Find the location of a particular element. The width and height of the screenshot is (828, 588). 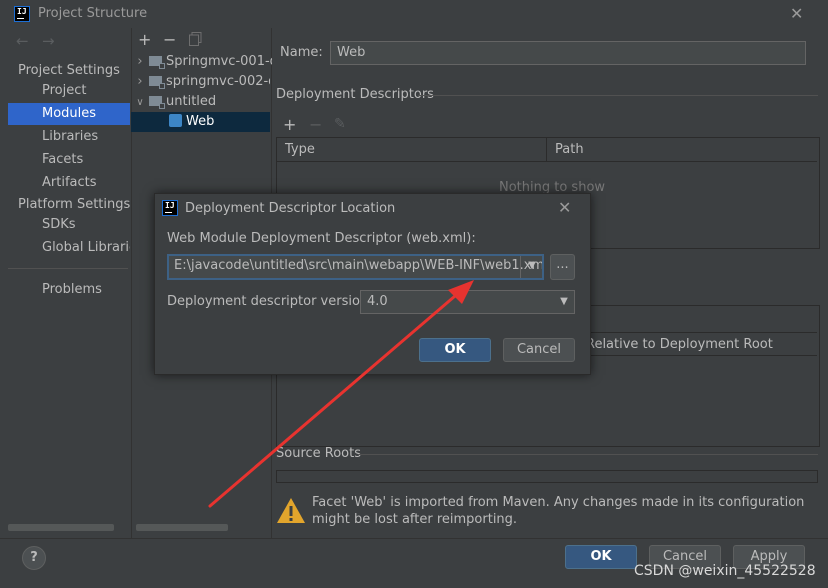

help-button: ? is located at coordinates (34, 558).